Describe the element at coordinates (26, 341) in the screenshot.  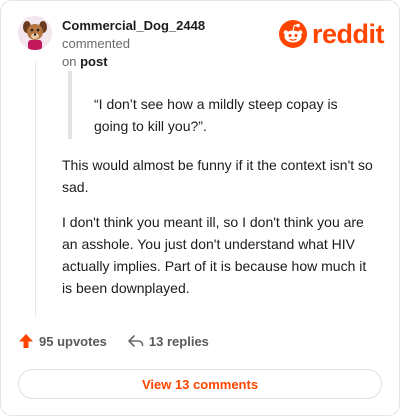
I see `upvote-arrow-icon` at that location.